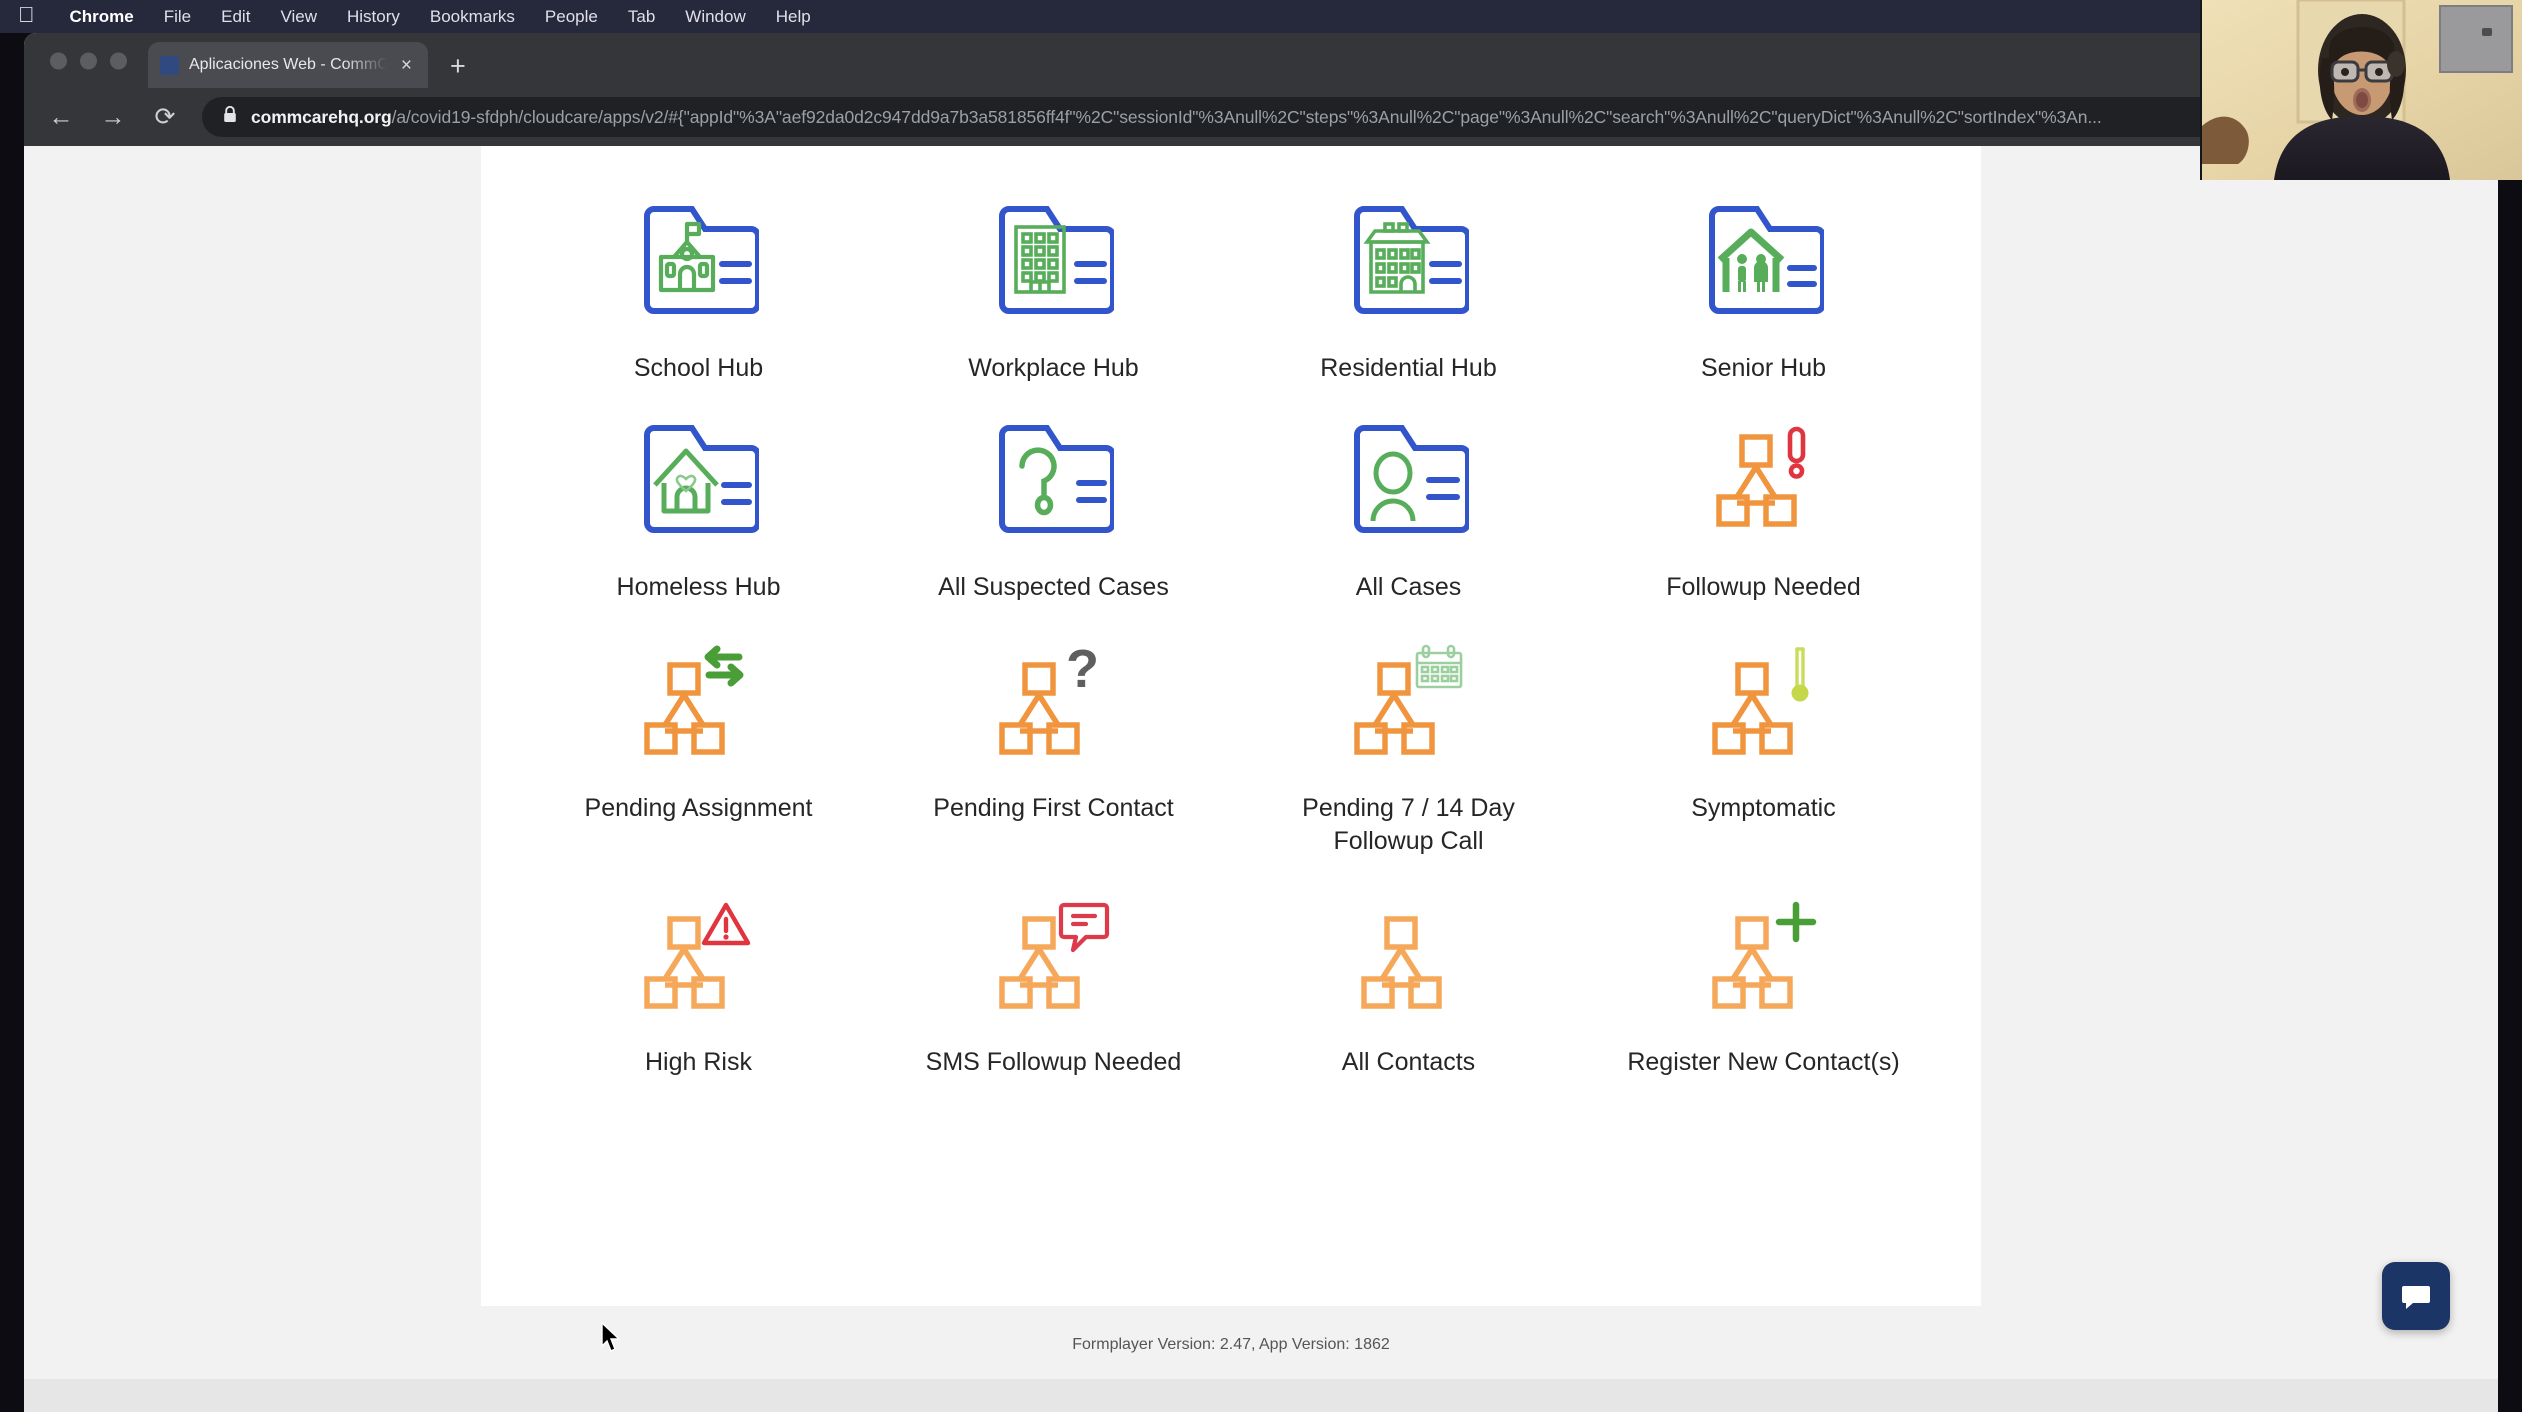 Image resolution: width=2522 pixels, height=1412 pixels. I want to click on tab-strip: Aplicaciones Web - CommCare H × +, so click(1261, 60).